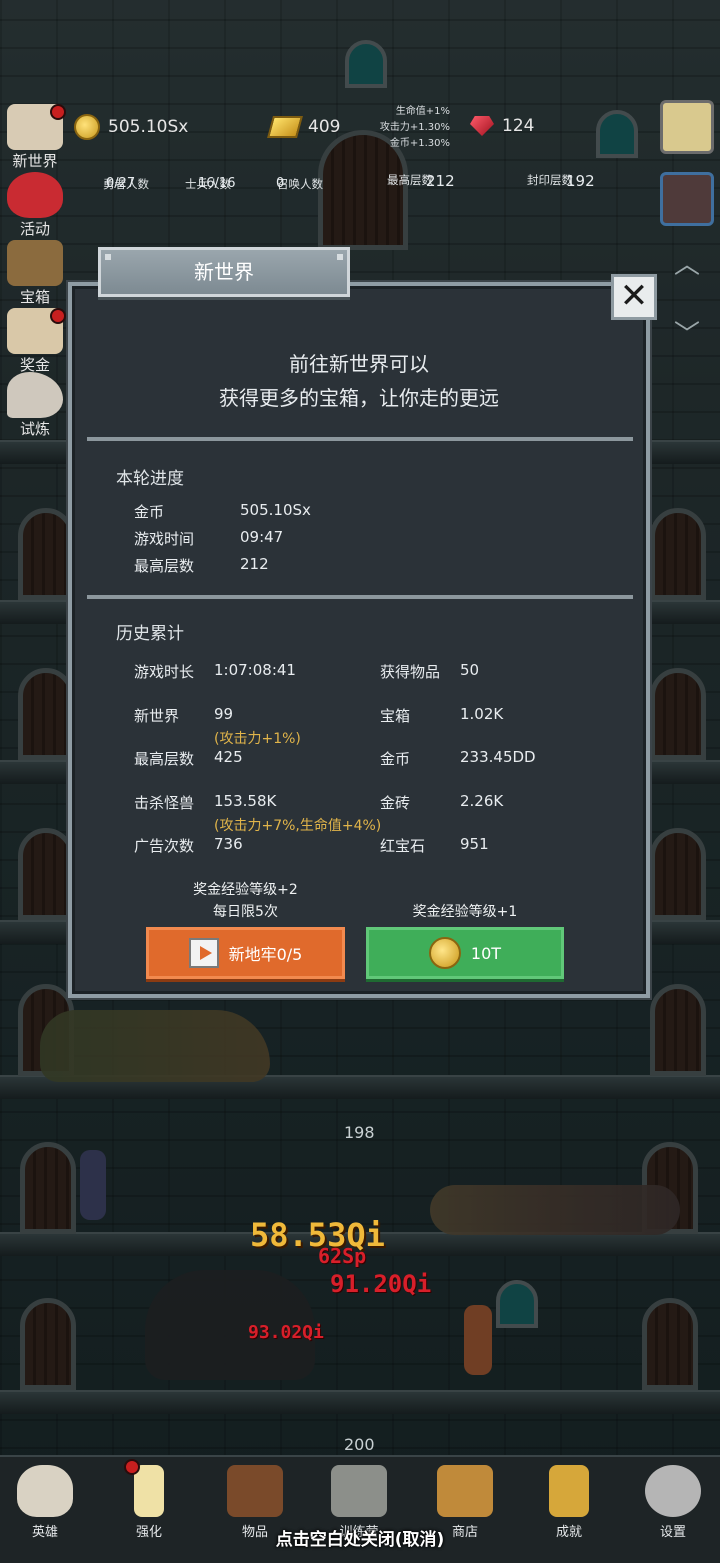  What do you see at coordinates (35, 395) in the screenshot?
I see `feather-icon` at bounding box center [35, 395].